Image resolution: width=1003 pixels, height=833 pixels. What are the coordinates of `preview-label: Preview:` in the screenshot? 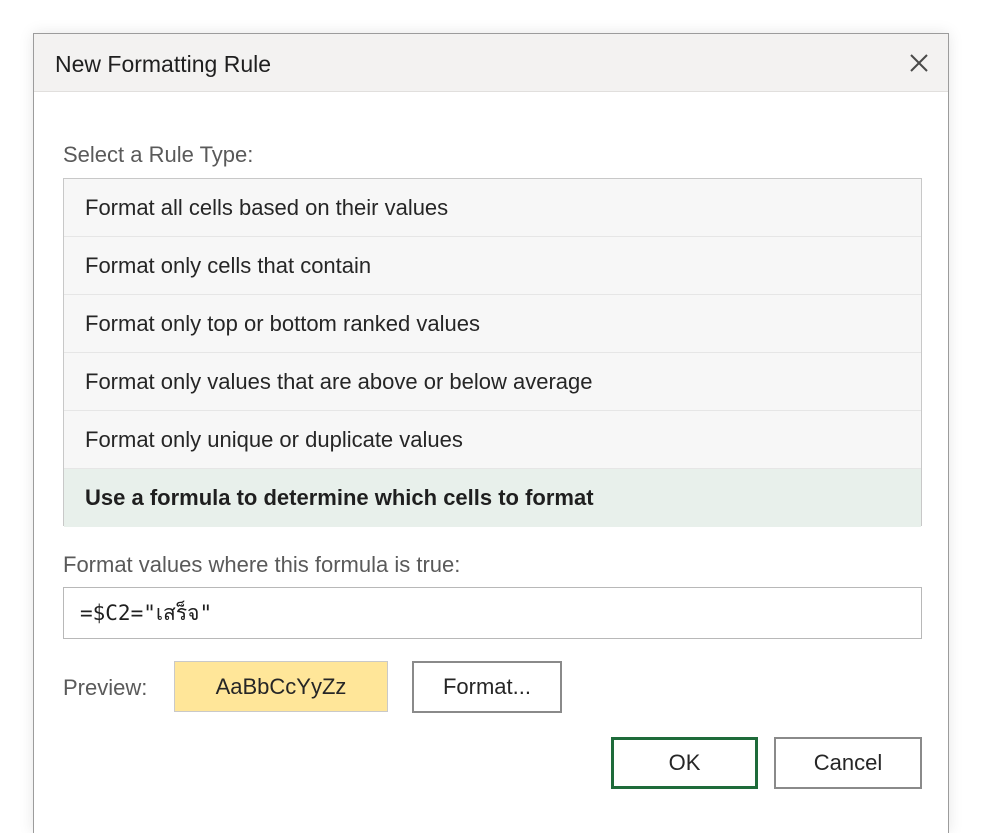 It's located at (105, 687).